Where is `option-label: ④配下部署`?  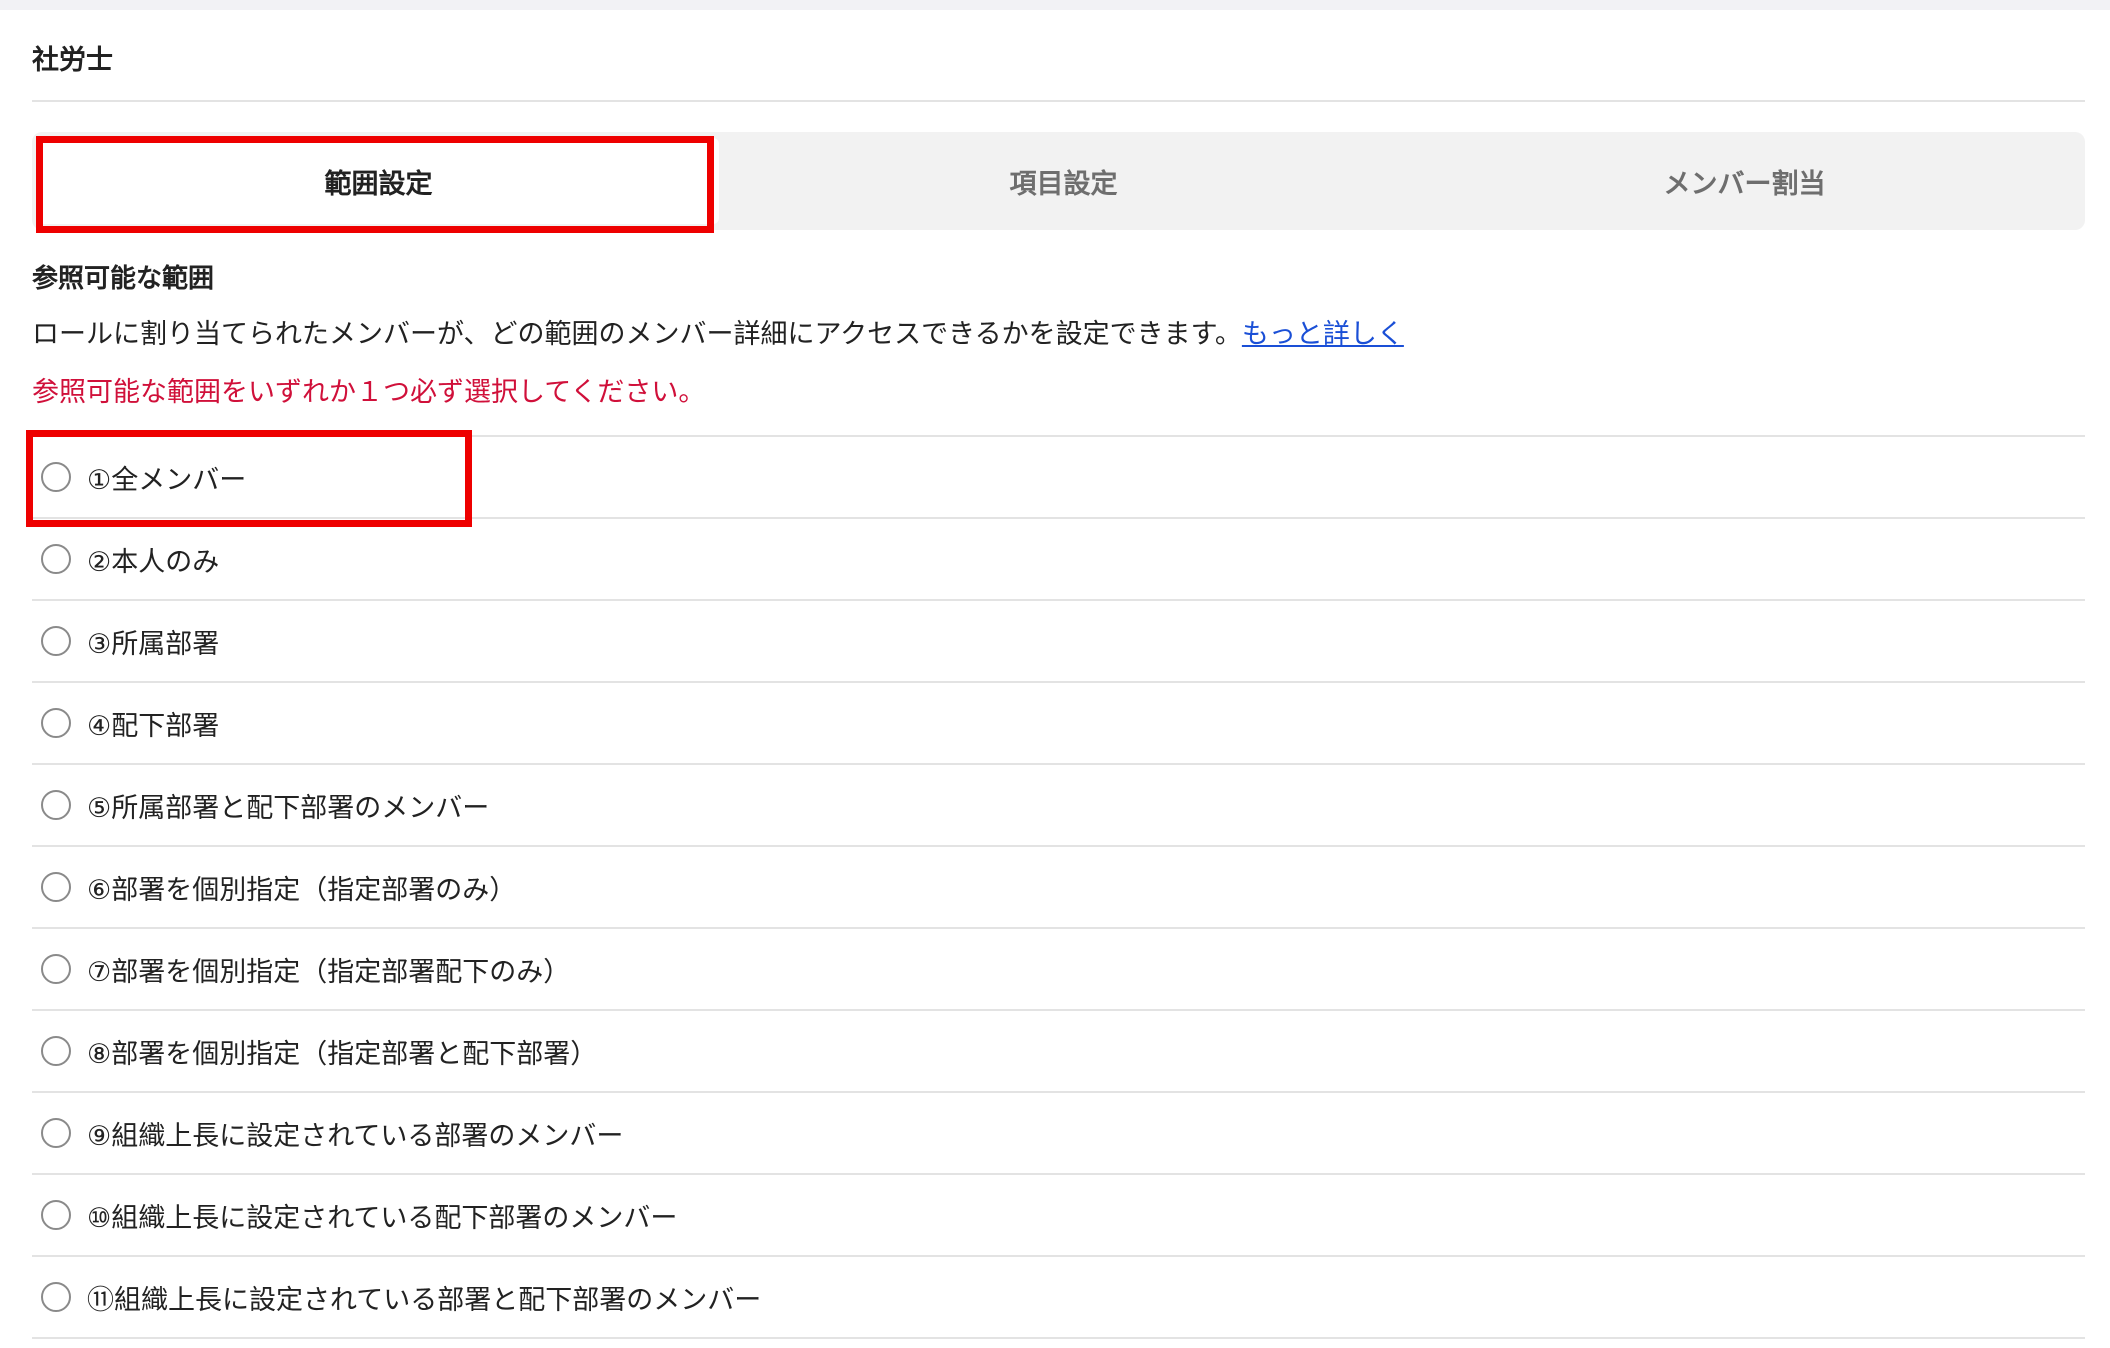
option-label: ④配下部署 is located at coordinates (153, 726).